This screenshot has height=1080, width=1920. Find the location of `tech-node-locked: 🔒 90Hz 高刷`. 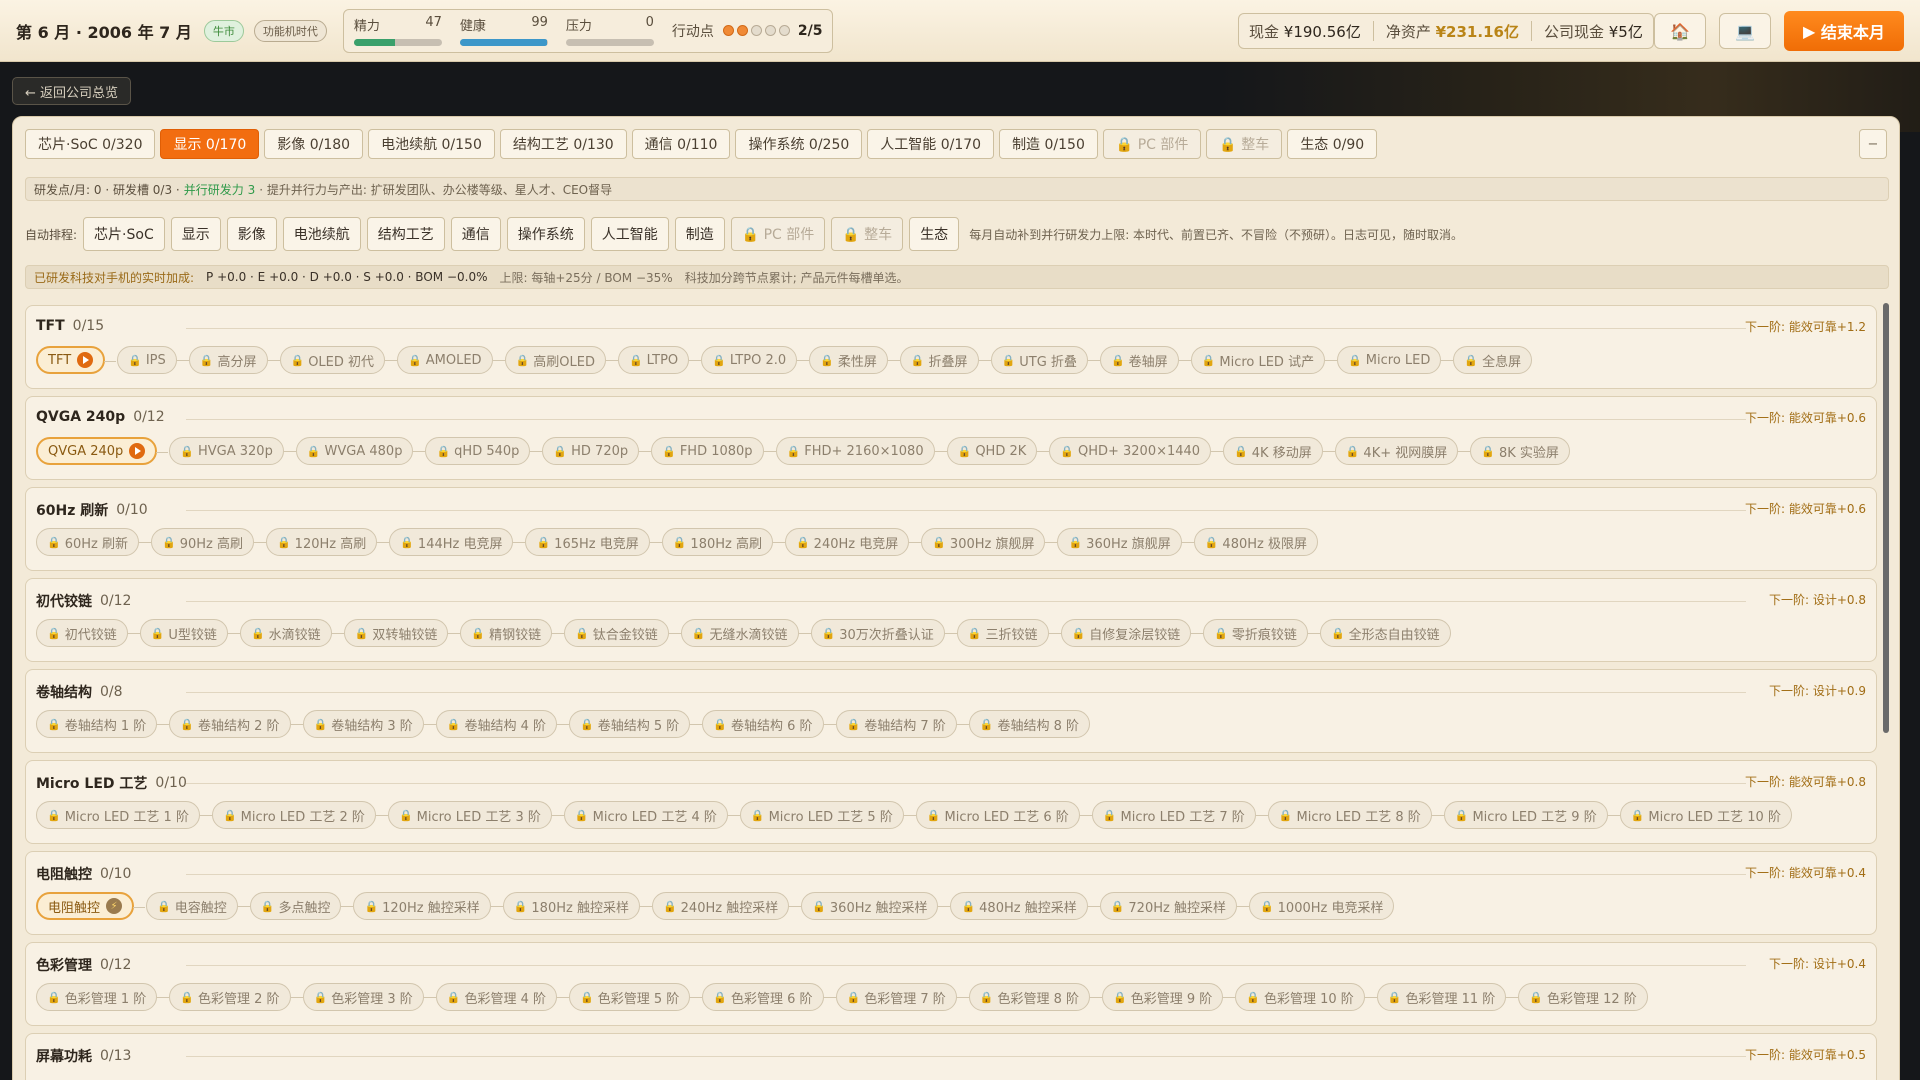

tech-node-locked: 🔒 90Hz 高刷 is located at coordinates (208, 542).